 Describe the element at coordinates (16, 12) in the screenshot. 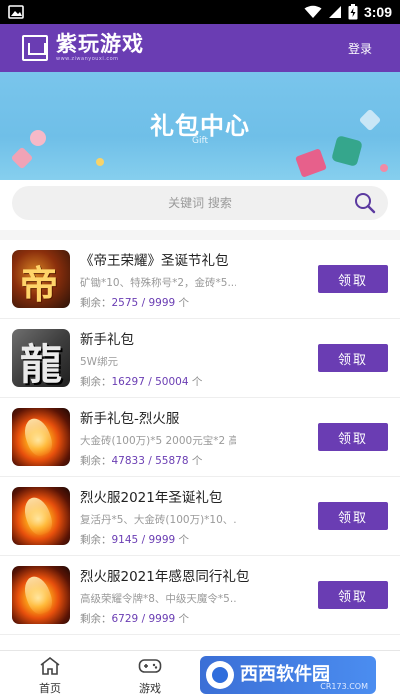

I see `photo-icon` at that location.